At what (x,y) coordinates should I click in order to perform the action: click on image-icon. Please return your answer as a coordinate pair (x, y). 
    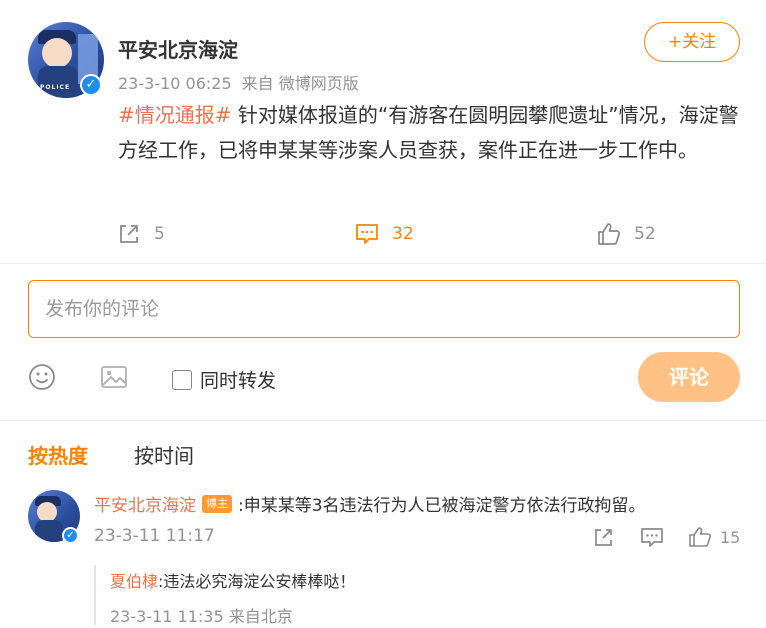
    Looking at the image, I should click on (114, 377).